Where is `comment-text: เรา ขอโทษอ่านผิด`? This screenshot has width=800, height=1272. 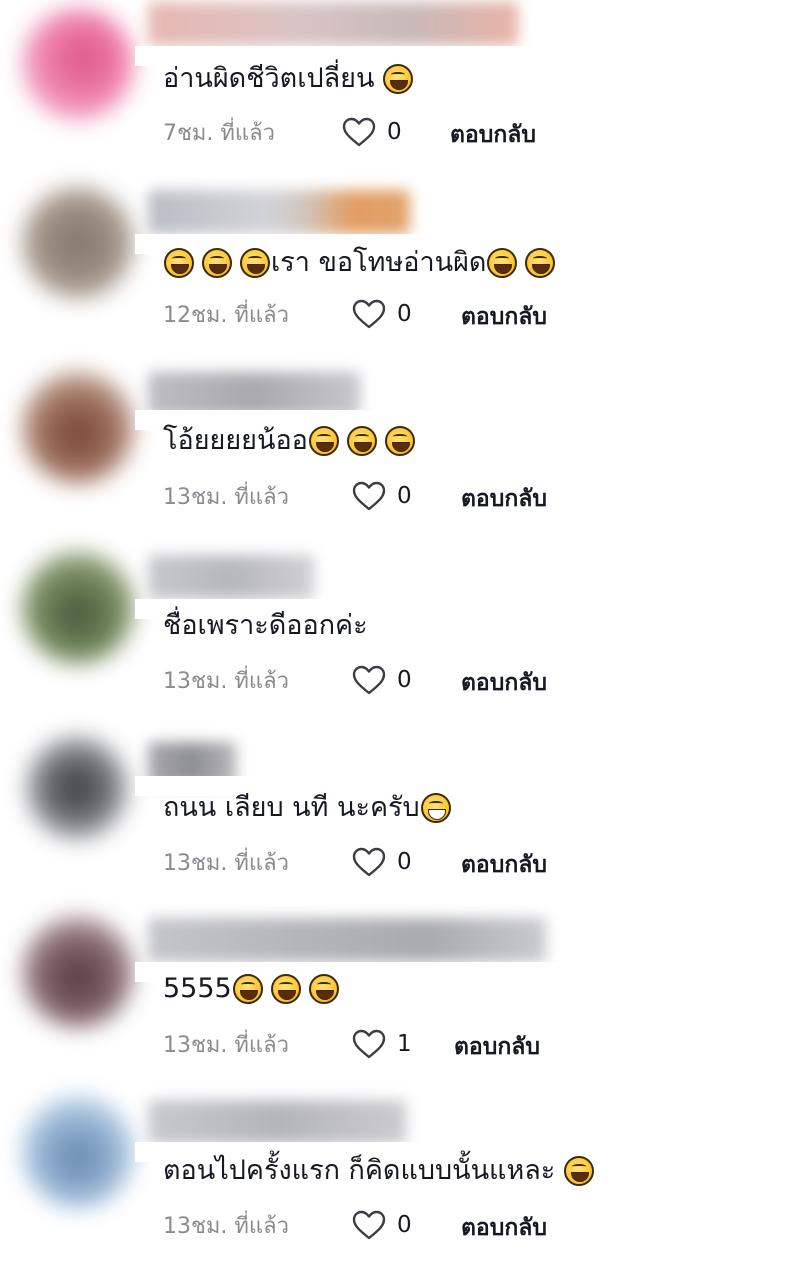 comment-text: เรา ขอโทษอ่านผิด is located at coordinates (359, 263).